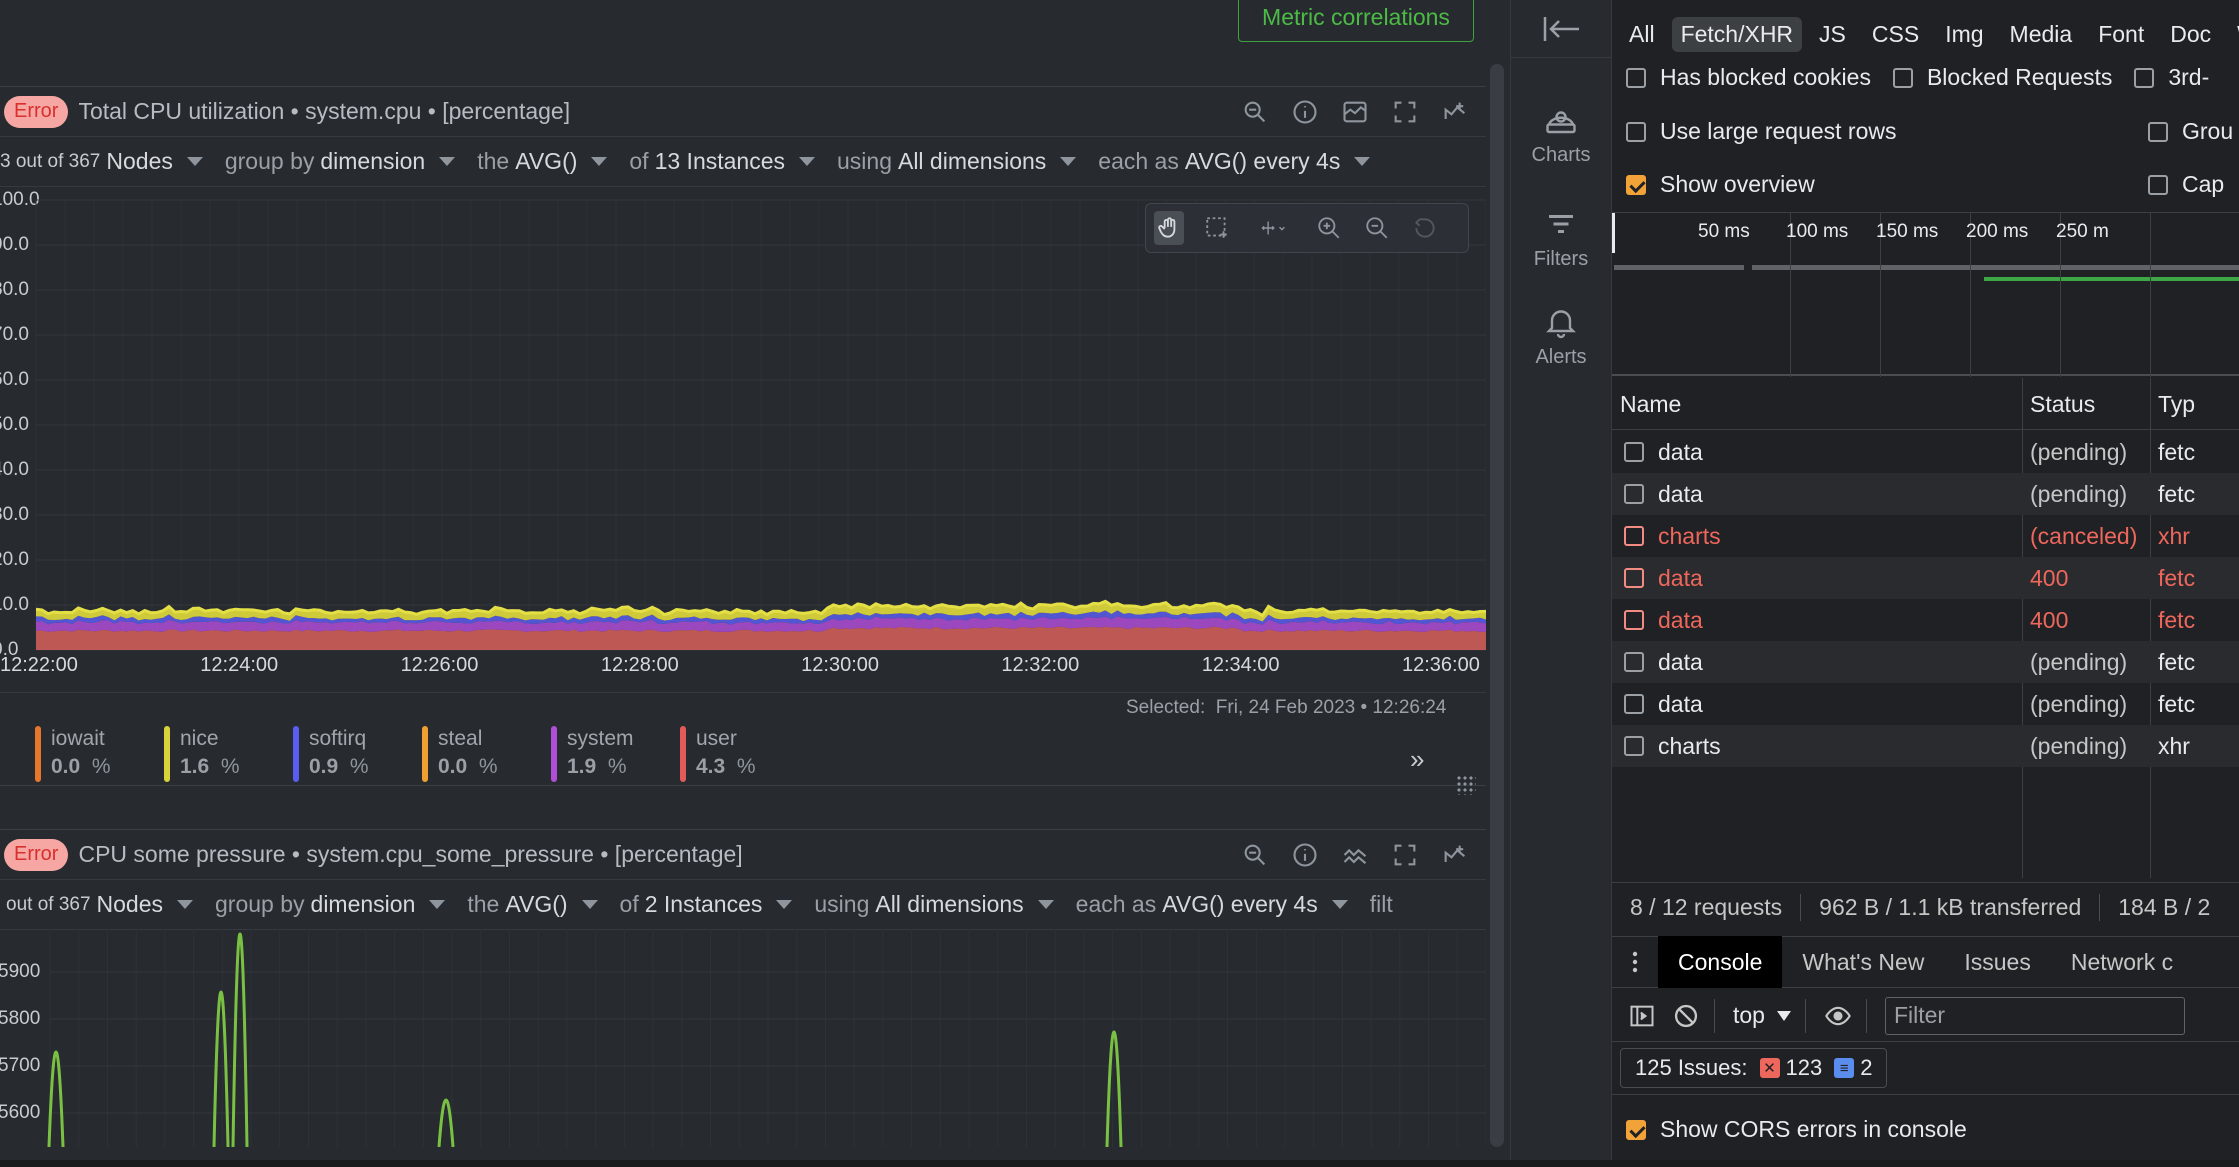 The image size is (2239, 1167). What do you see at coordinates (1964, 34) in the screenshot?
I see `type-filter-img: Img` at bounding box center [1964, 34].